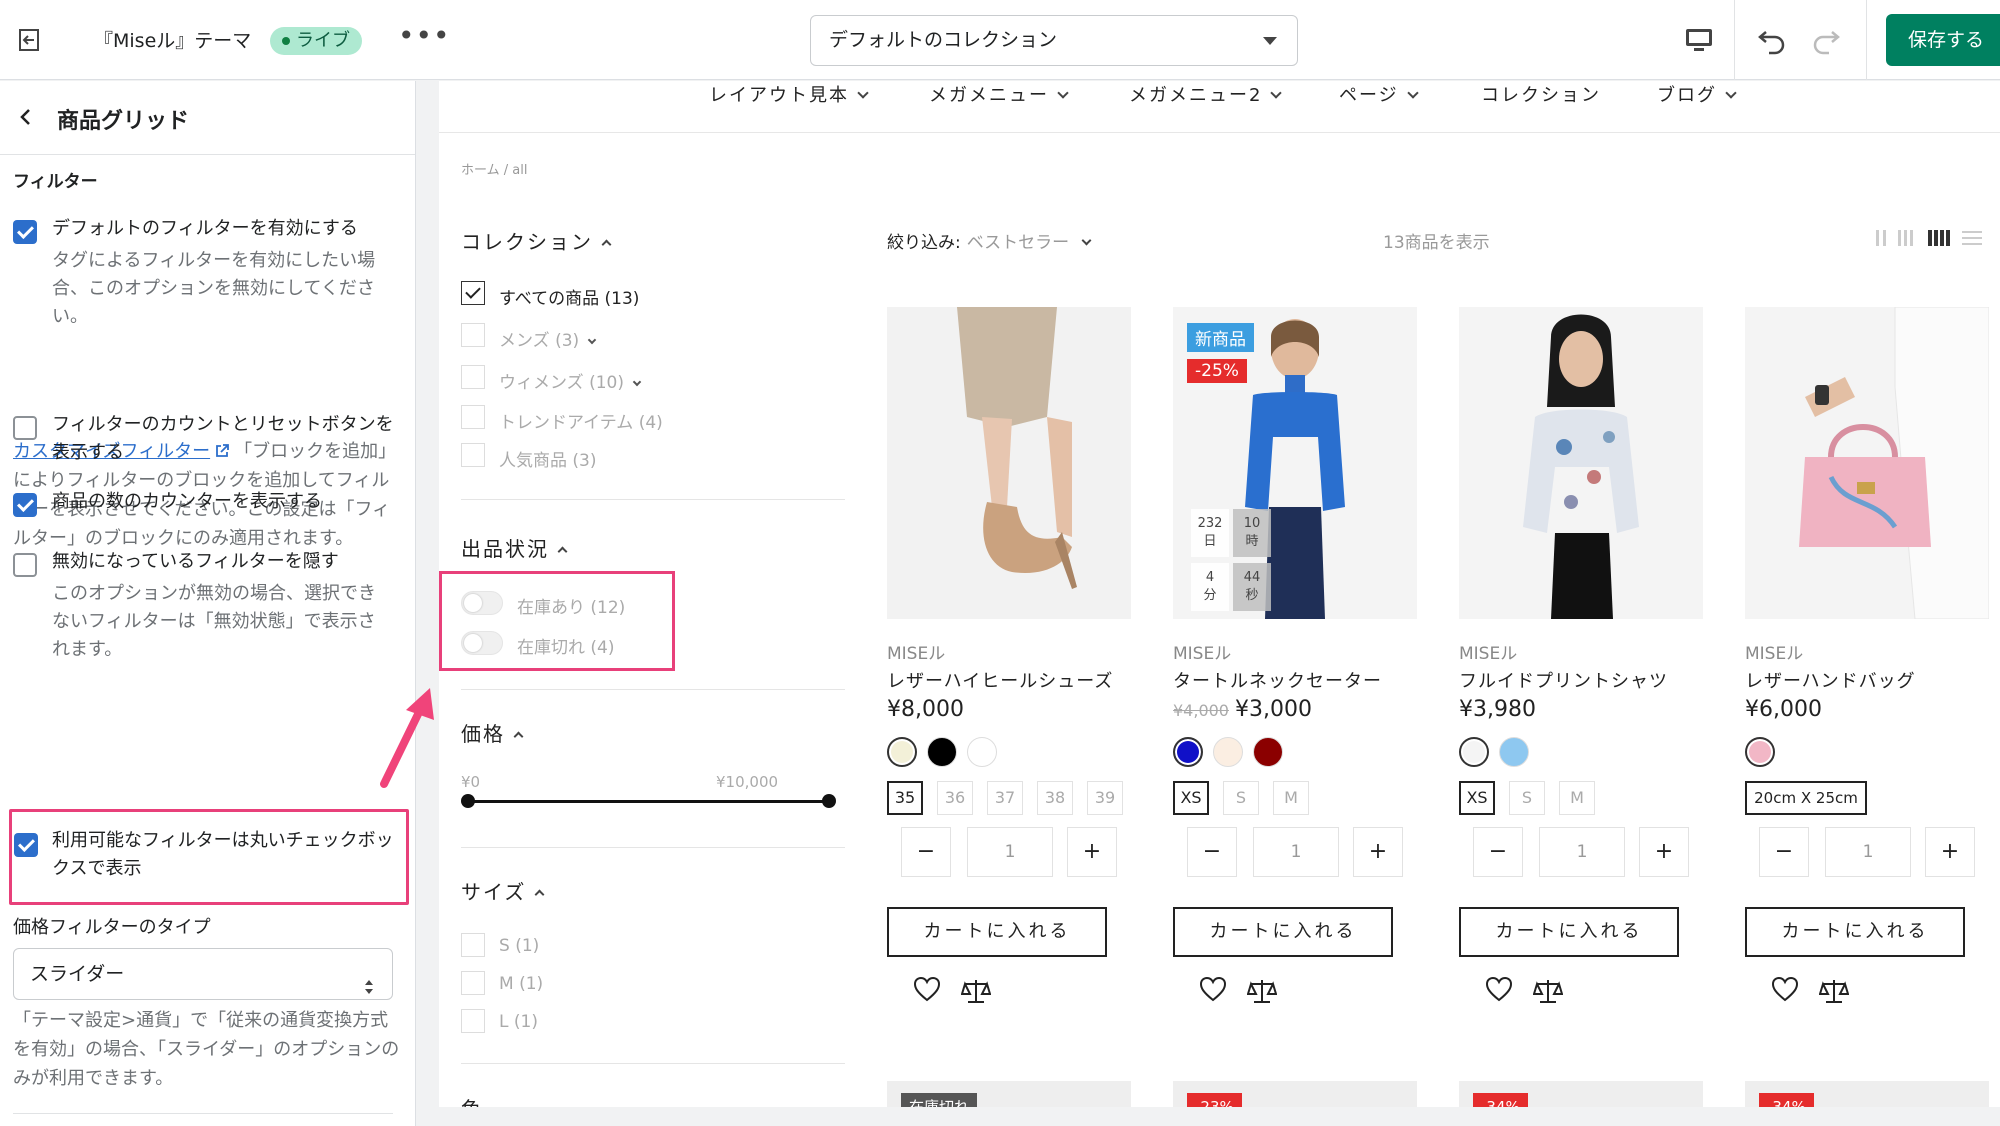 The height and width of the screenshot is (1126, 2000). I want to click on grid-4-icon, so click(1940, 238).